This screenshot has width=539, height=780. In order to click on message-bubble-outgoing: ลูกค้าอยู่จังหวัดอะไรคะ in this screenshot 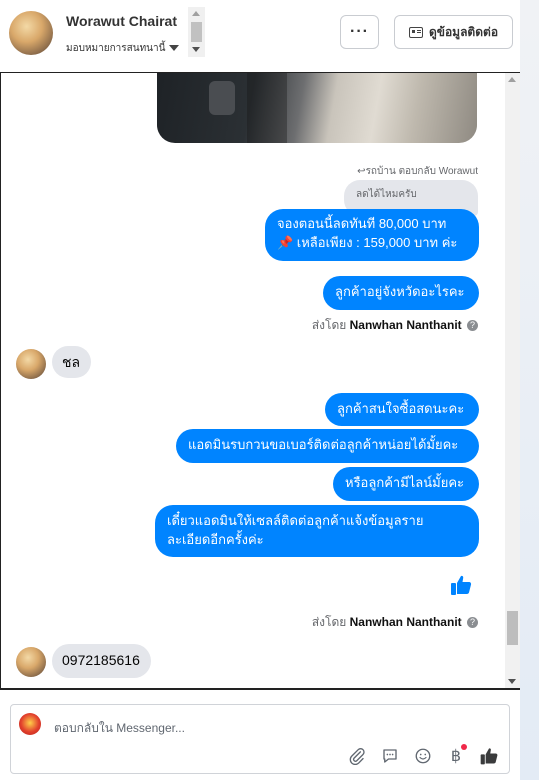, I will do `click(401, 293)`.